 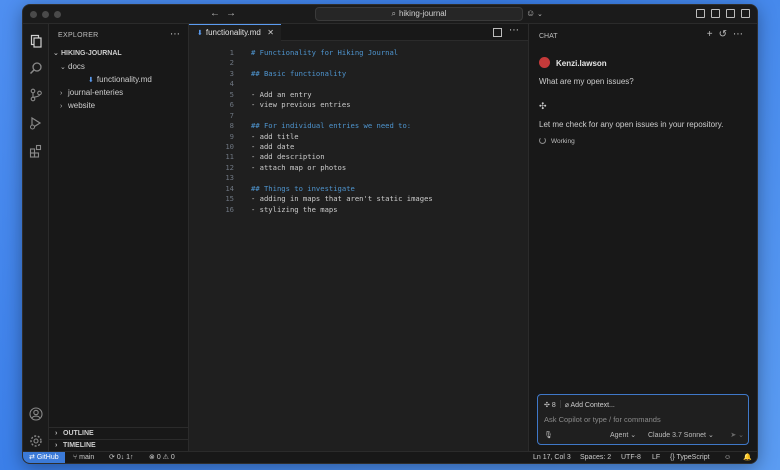 What do you see at coordinates (270, 33) in the screenshot?
I see `close-icon: ✕` at bounding box center [270, 33].